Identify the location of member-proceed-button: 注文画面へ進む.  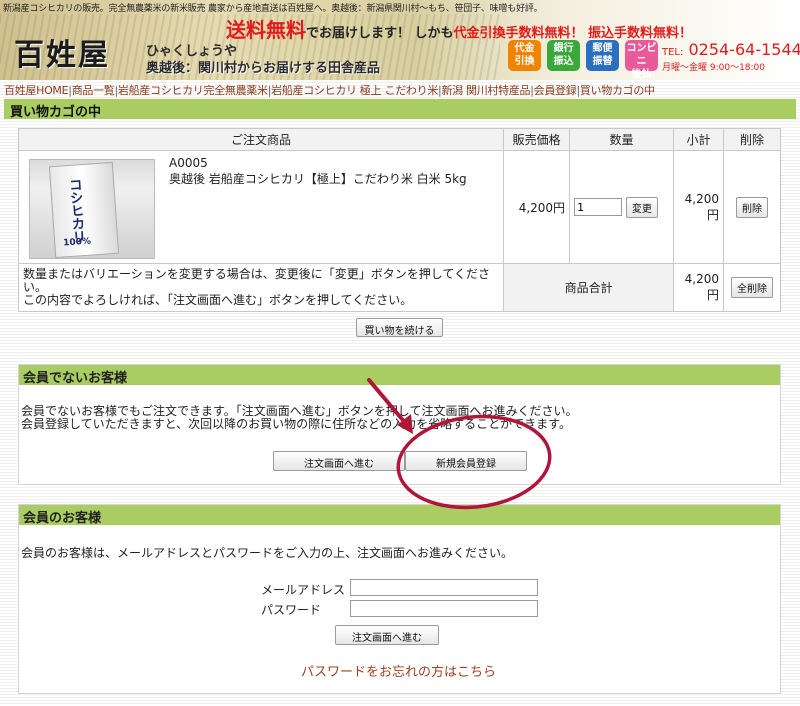
(387, 635).